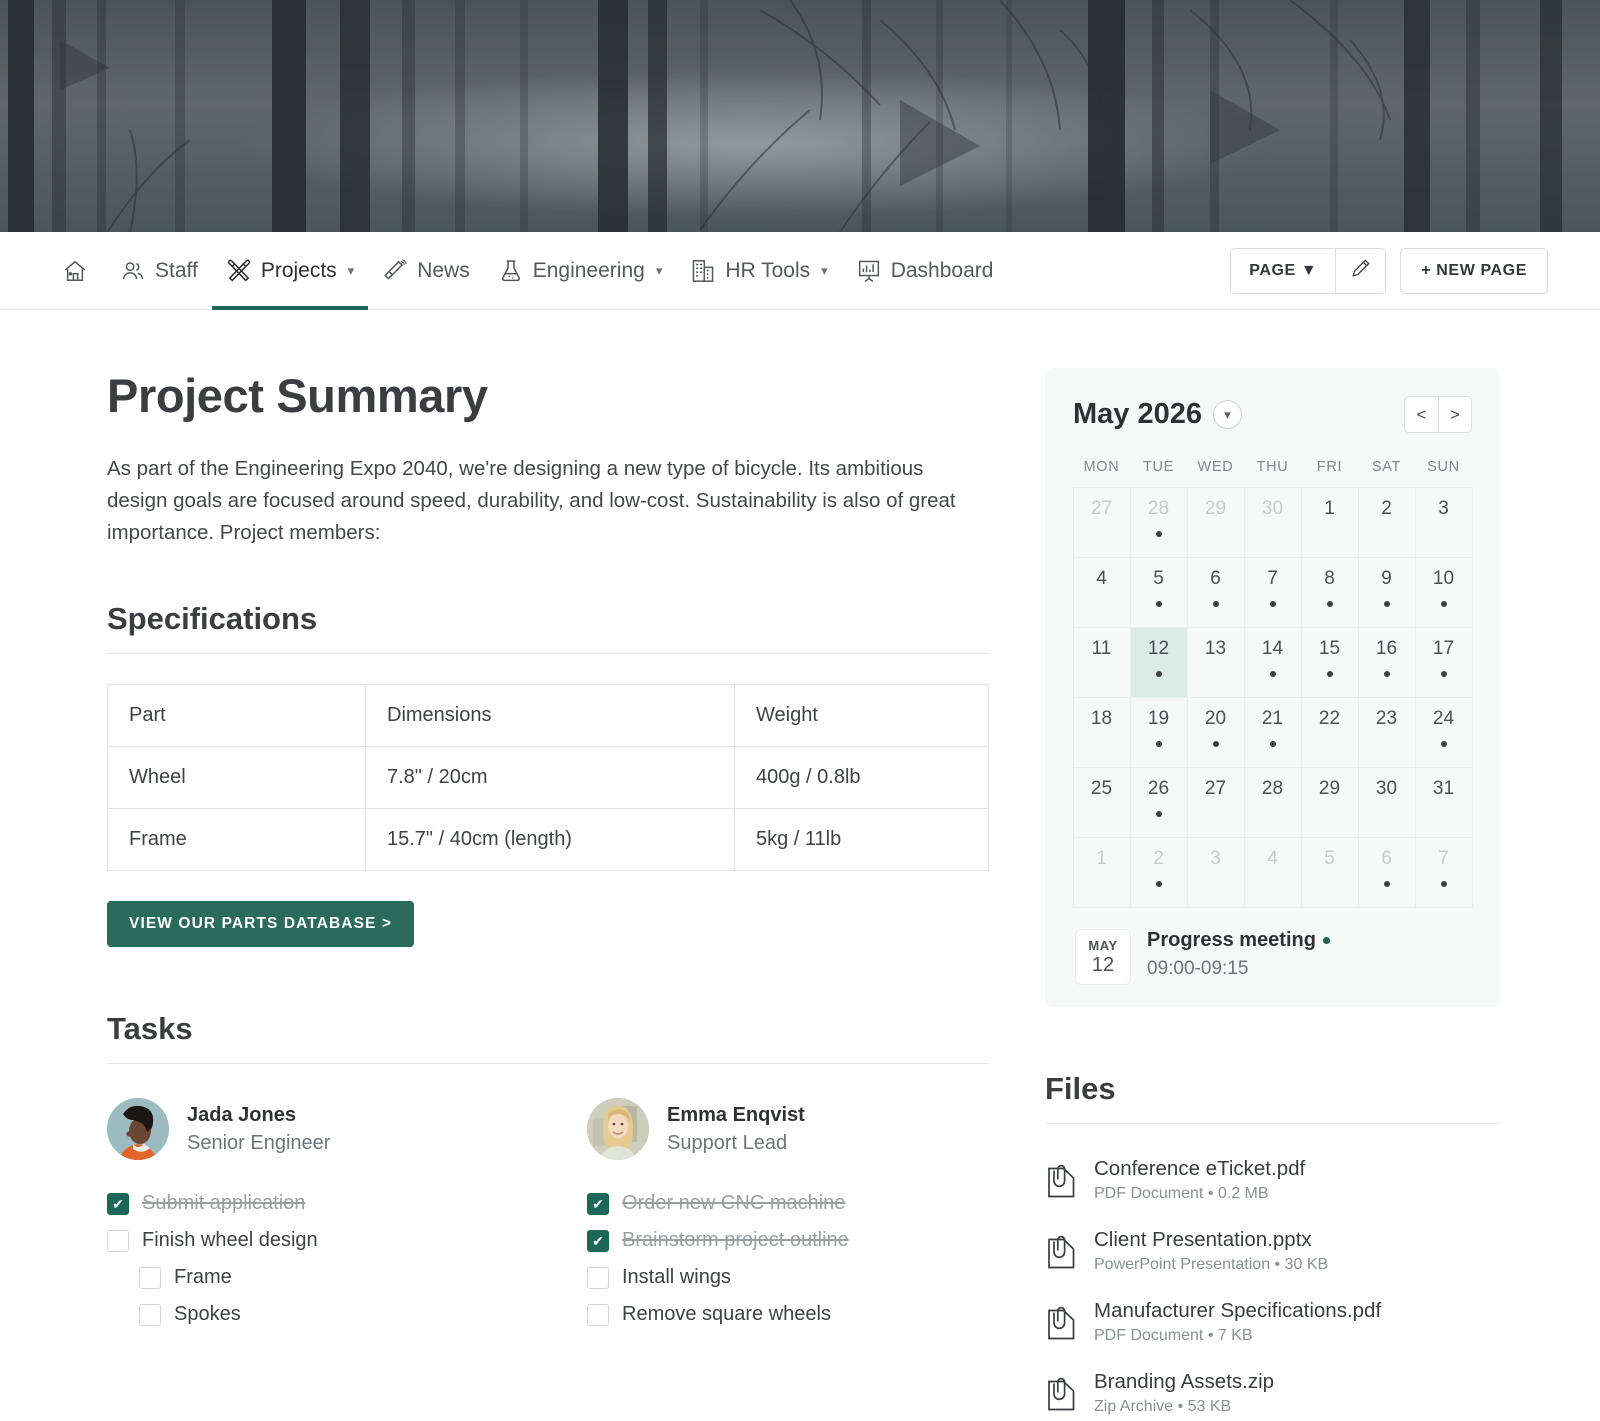 The width and height of the screenshot is (1600, 1421). I want to click on chevron-down-icon-calendar: ▾, so click(1227, 414).